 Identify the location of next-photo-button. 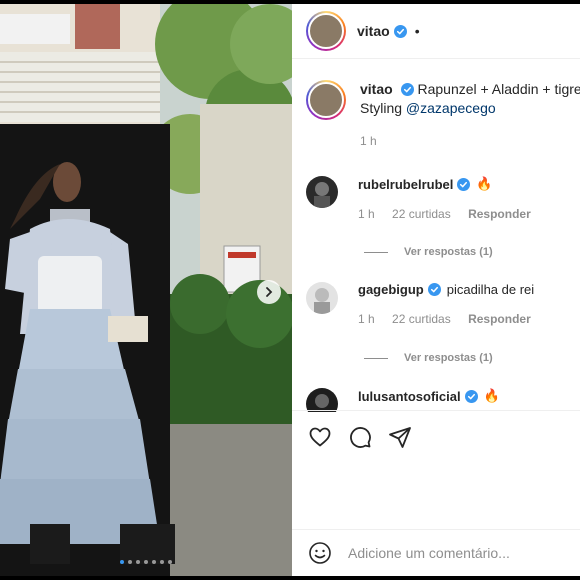
(269, 292).